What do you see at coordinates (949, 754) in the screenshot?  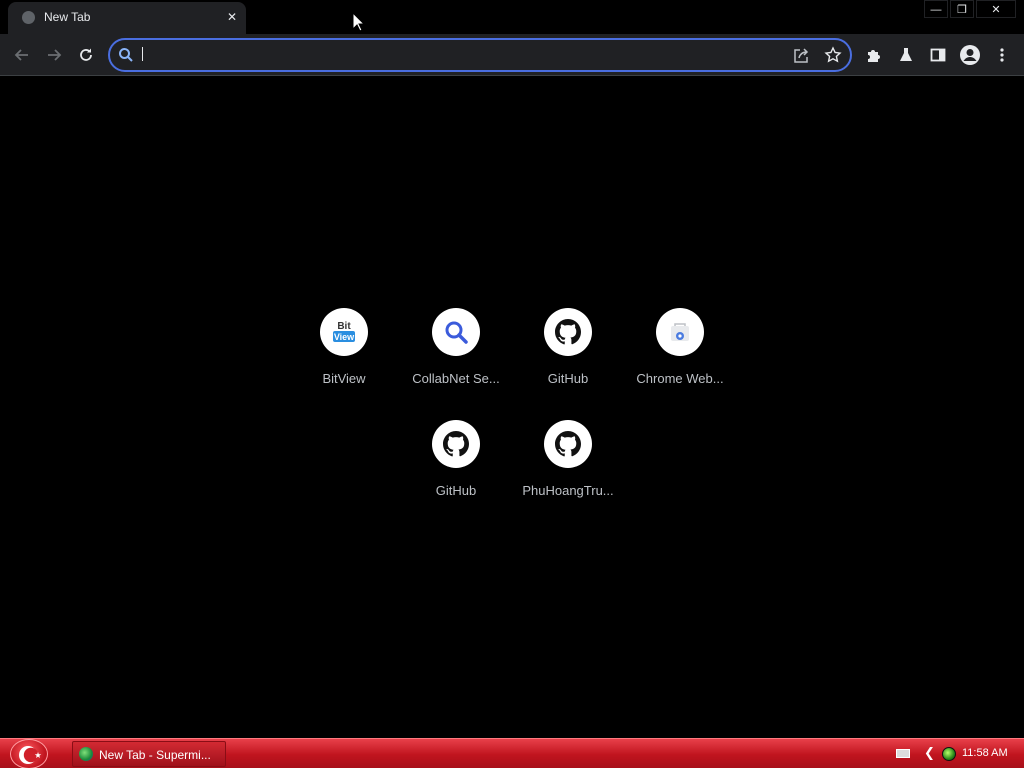 I see `network-icon` at bounding box center [949, 754].